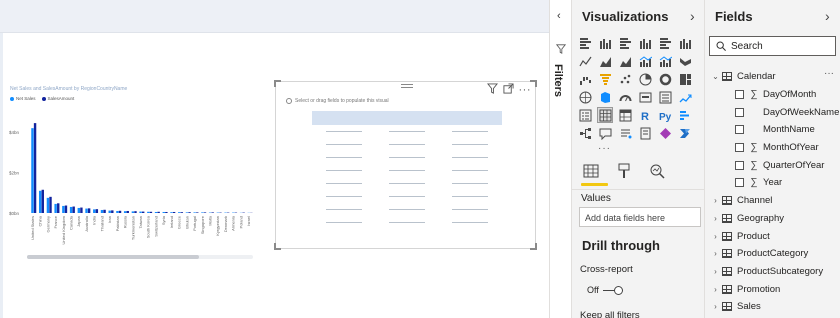  I want to click on line-clustered-column-chart-icon, so click(645, 61).